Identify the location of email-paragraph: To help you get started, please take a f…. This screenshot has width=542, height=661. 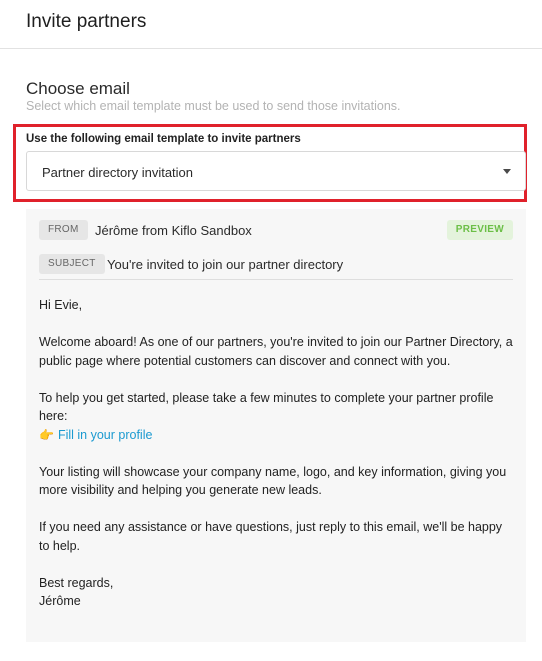
(266, 407).